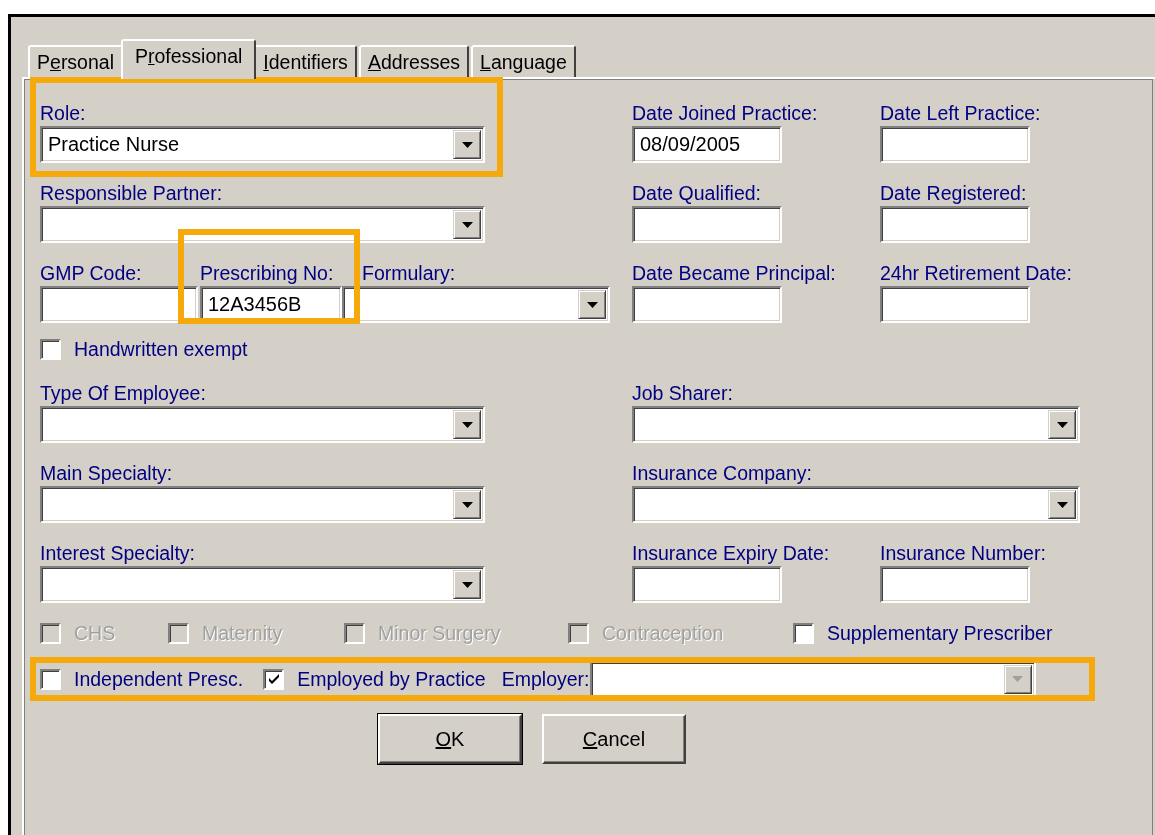  I want to click on field-label: Date Became Principal:, so click(734, 273).